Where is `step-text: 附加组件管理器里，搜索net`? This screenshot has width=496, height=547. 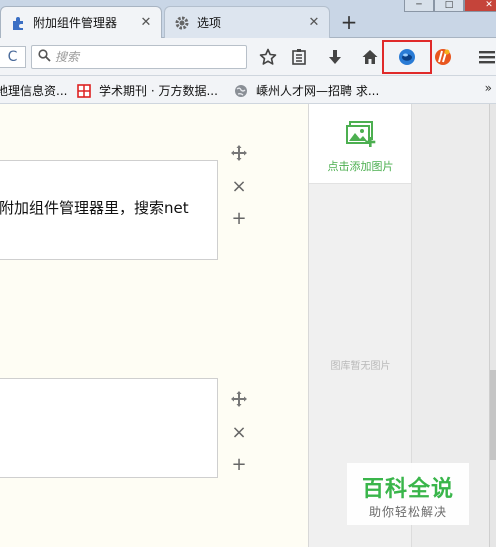 step-text: 附加组件管理器里，搜索net is located at coordinates (94, 208).